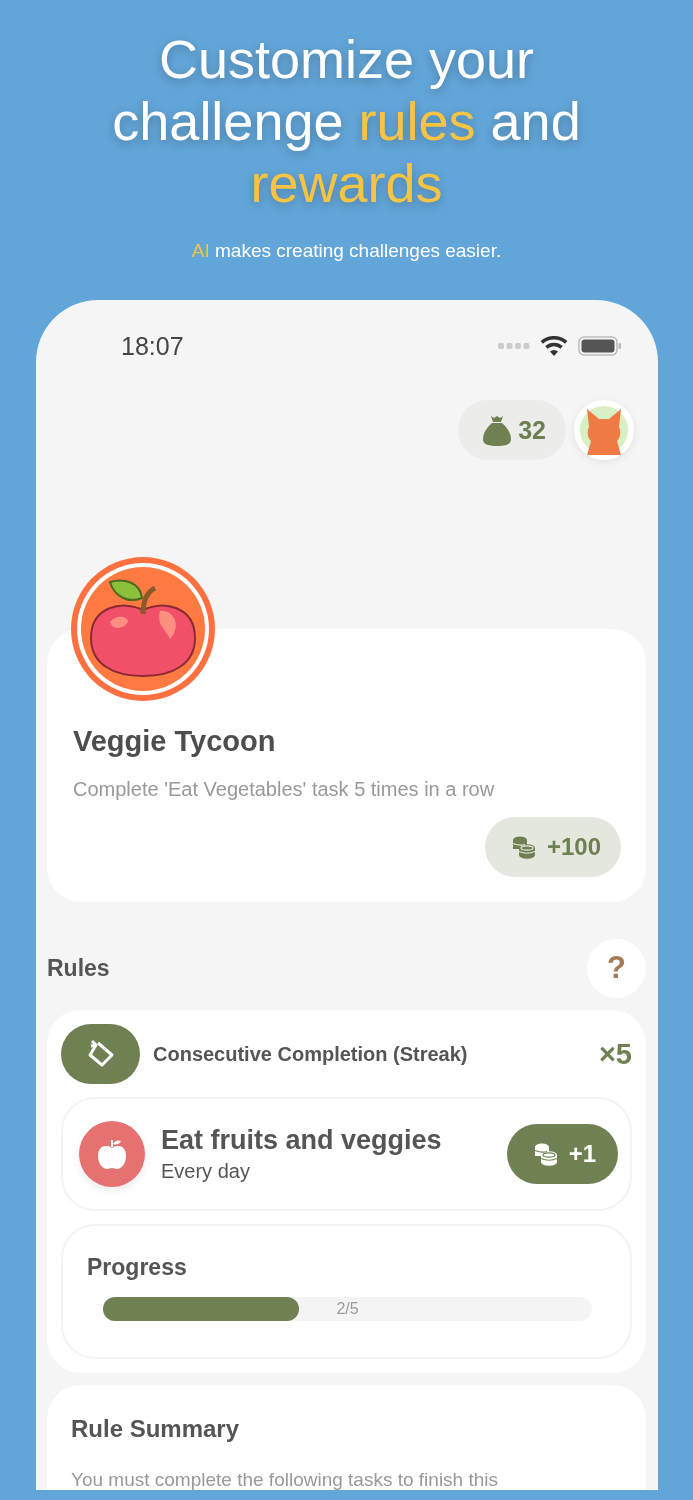 Image resolution: width=693 pixels, height=1500 pixels. Describe the element at coordinates (497, 430) in the screenshot. I see `money-bag-icon` at that location.